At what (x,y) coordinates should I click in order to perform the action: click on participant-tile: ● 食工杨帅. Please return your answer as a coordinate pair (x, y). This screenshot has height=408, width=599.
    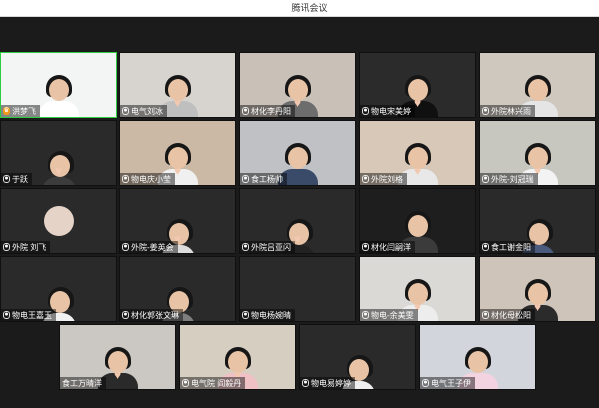
    Looking at the image, I should click on (297, 153).